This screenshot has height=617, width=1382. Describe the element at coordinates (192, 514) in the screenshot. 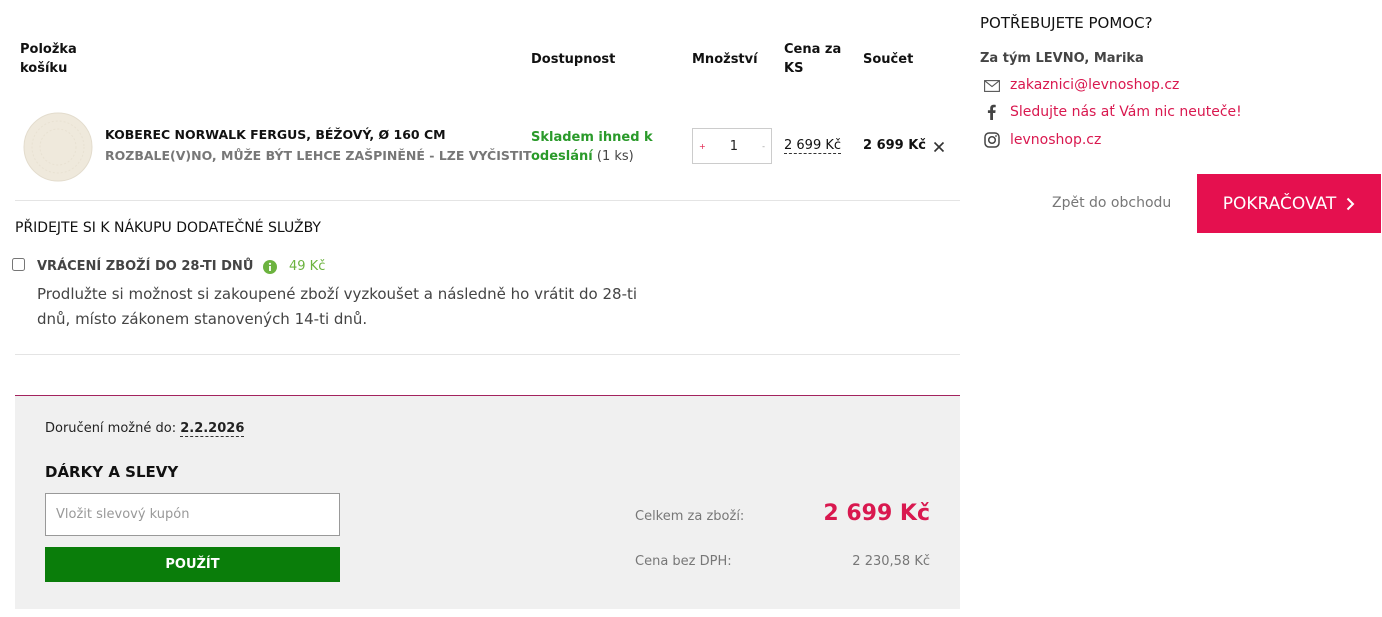

I see `coupon-input` at that location.